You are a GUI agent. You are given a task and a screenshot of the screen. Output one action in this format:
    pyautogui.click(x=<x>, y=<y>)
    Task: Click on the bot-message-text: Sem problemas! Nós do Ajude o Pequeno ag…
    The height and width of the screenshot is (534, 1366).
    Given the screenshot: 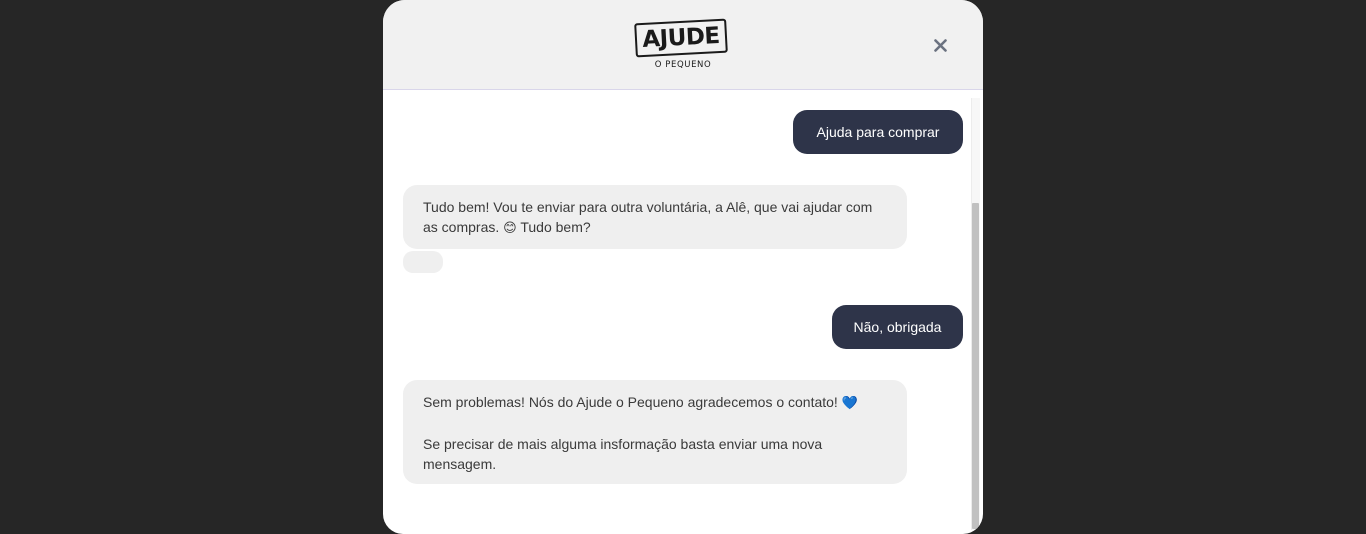 What is the action you would take?
    pyautogui.click(x=632, y=402)
    